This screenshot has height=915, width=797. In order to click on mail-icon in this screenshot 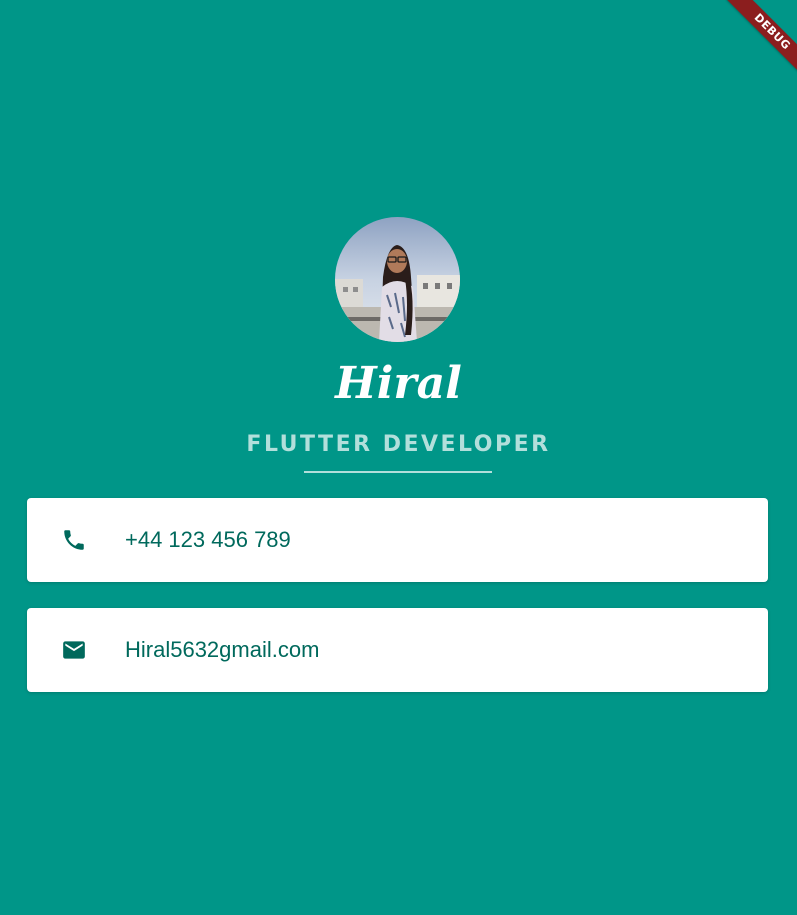, I will do `click(74, 650)`.